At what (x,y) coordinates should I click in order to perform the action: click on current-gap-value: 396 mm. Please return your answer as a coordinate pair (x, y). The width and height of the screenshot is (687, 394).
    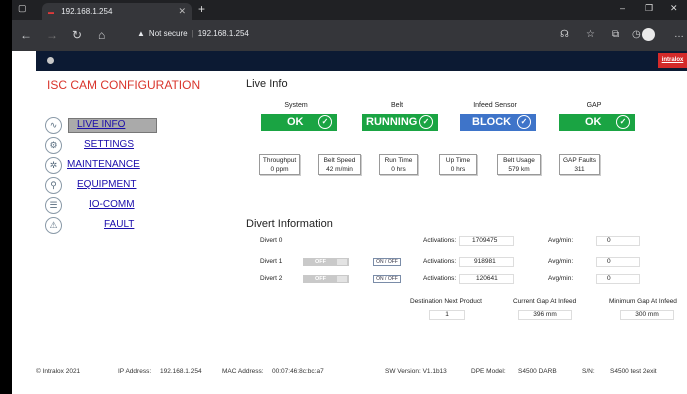
    Looking at the image, I should click on (545, 315).